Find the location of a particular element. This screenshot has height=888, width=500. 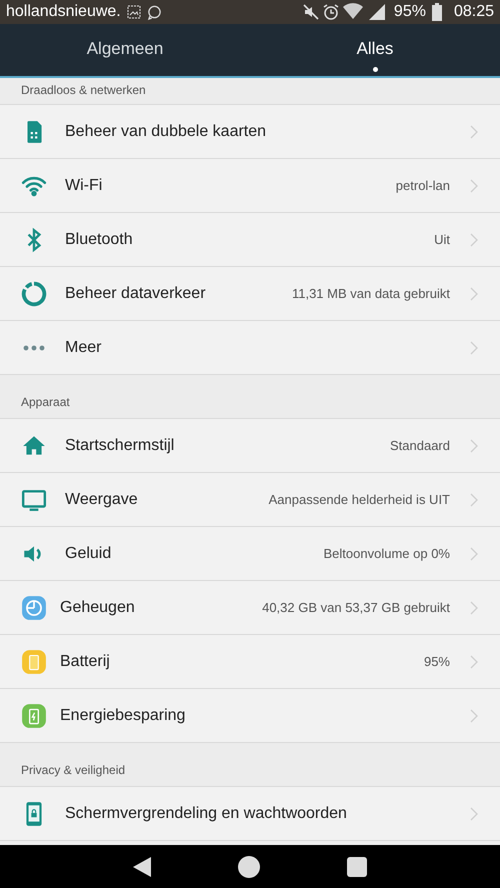

clock: 08:25 is located at coordinates (474, 12).